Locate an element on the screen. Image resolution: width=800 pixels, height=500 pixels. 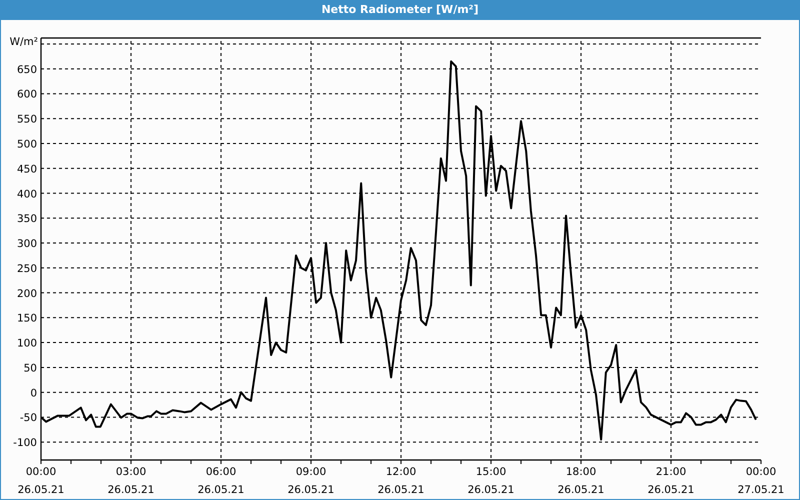
y-tick-label: -50 is located at coordinates (28, 418).